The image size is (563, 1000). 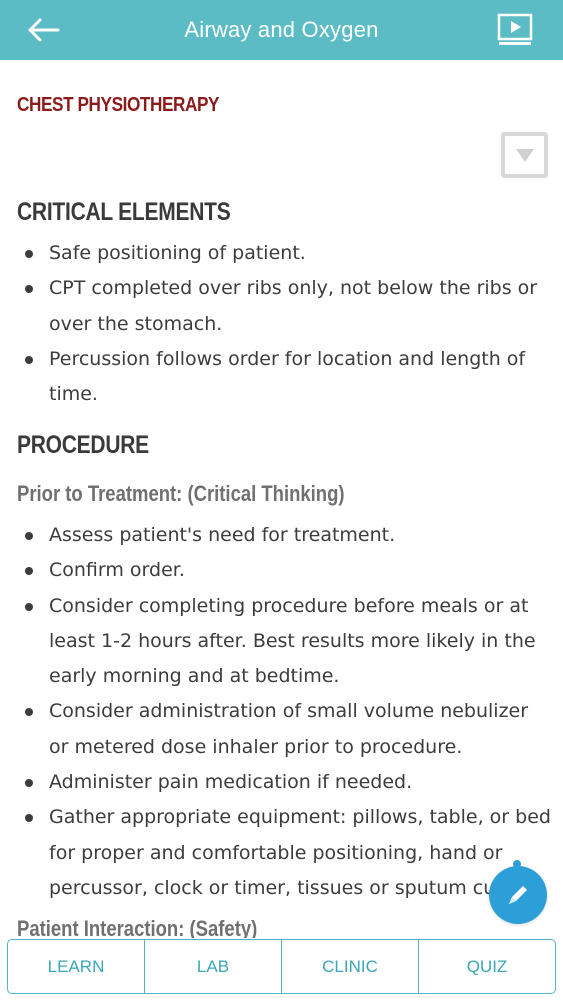 I want to click on bottom-nav: LEARN LAB CLINIC QUIZ, so click(x=281, y=966).